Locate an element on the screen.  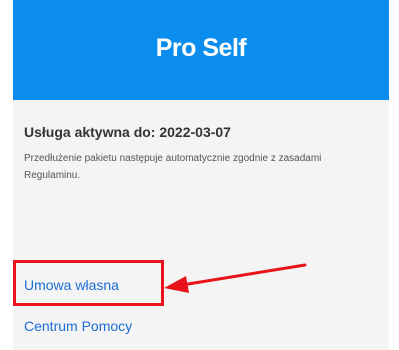
annotation-highlight-box is located at coordinates (88, 283).